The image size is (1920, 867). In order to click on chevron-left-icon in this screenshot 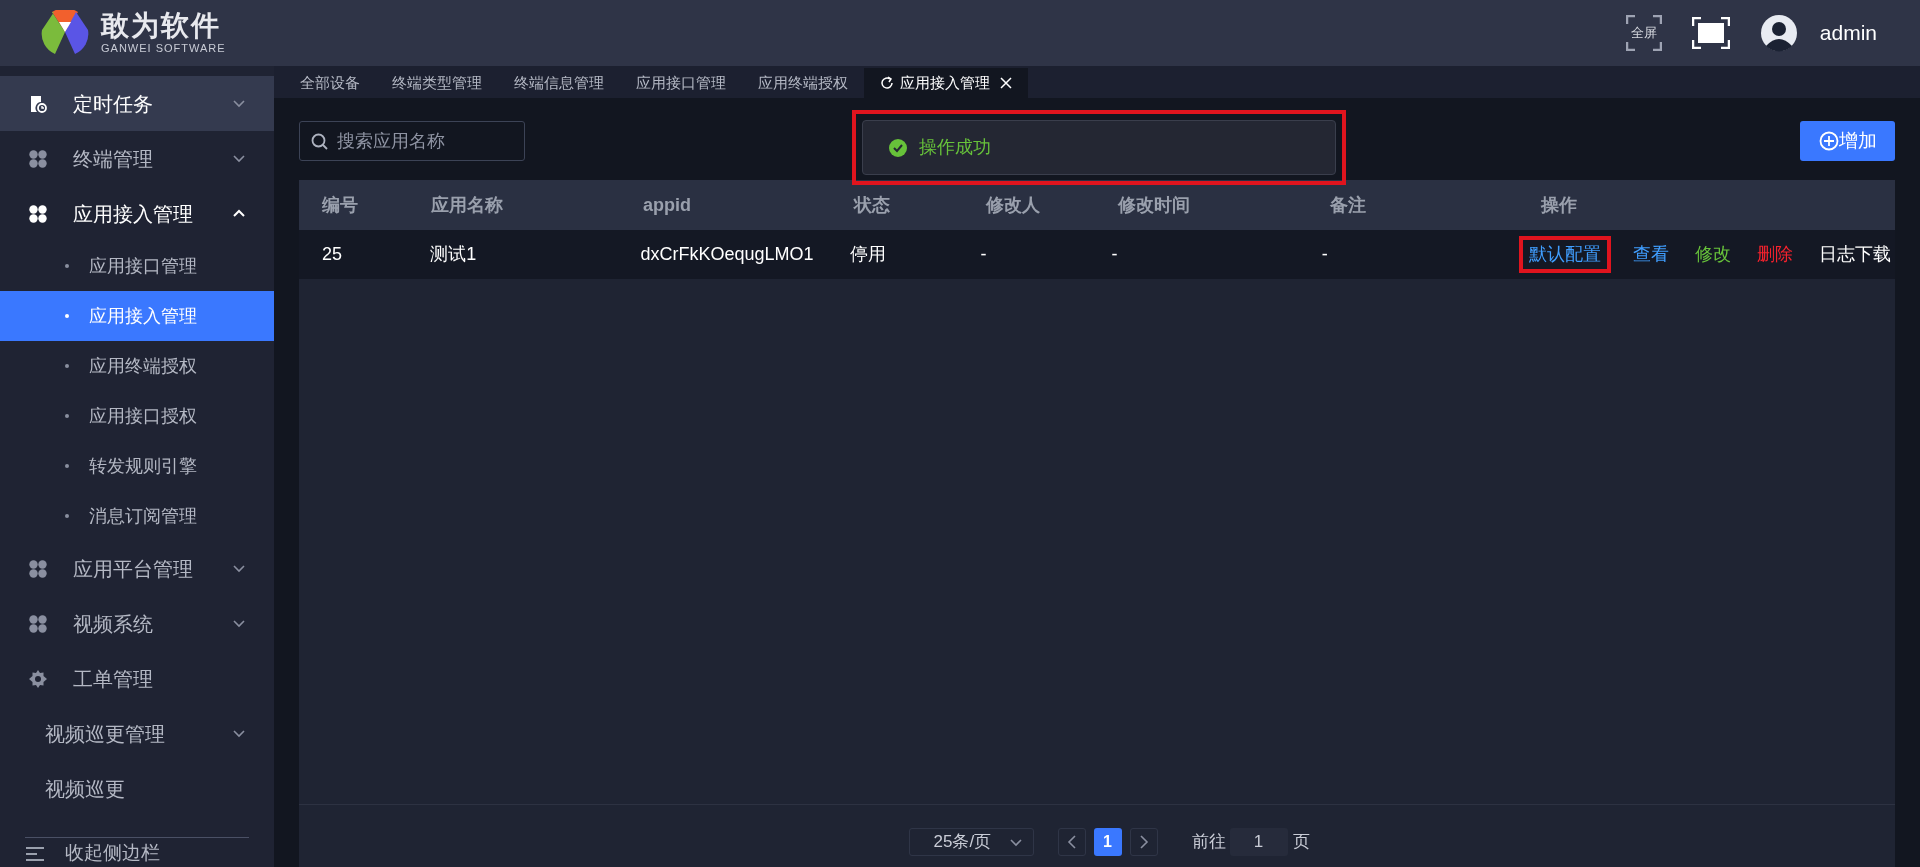, I will do `click(1071, 842)`.